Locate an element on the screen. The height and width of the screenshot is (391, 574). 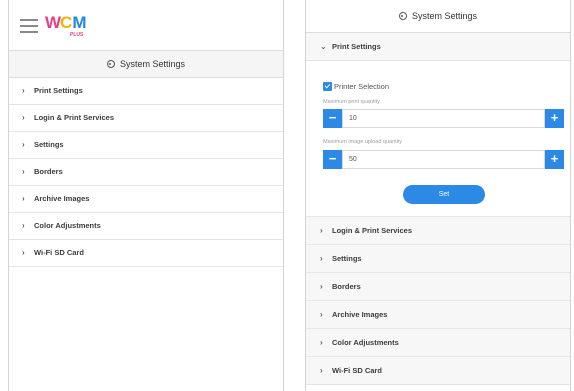
max-print-decrement-button: − is located at coordinates (332, 118).